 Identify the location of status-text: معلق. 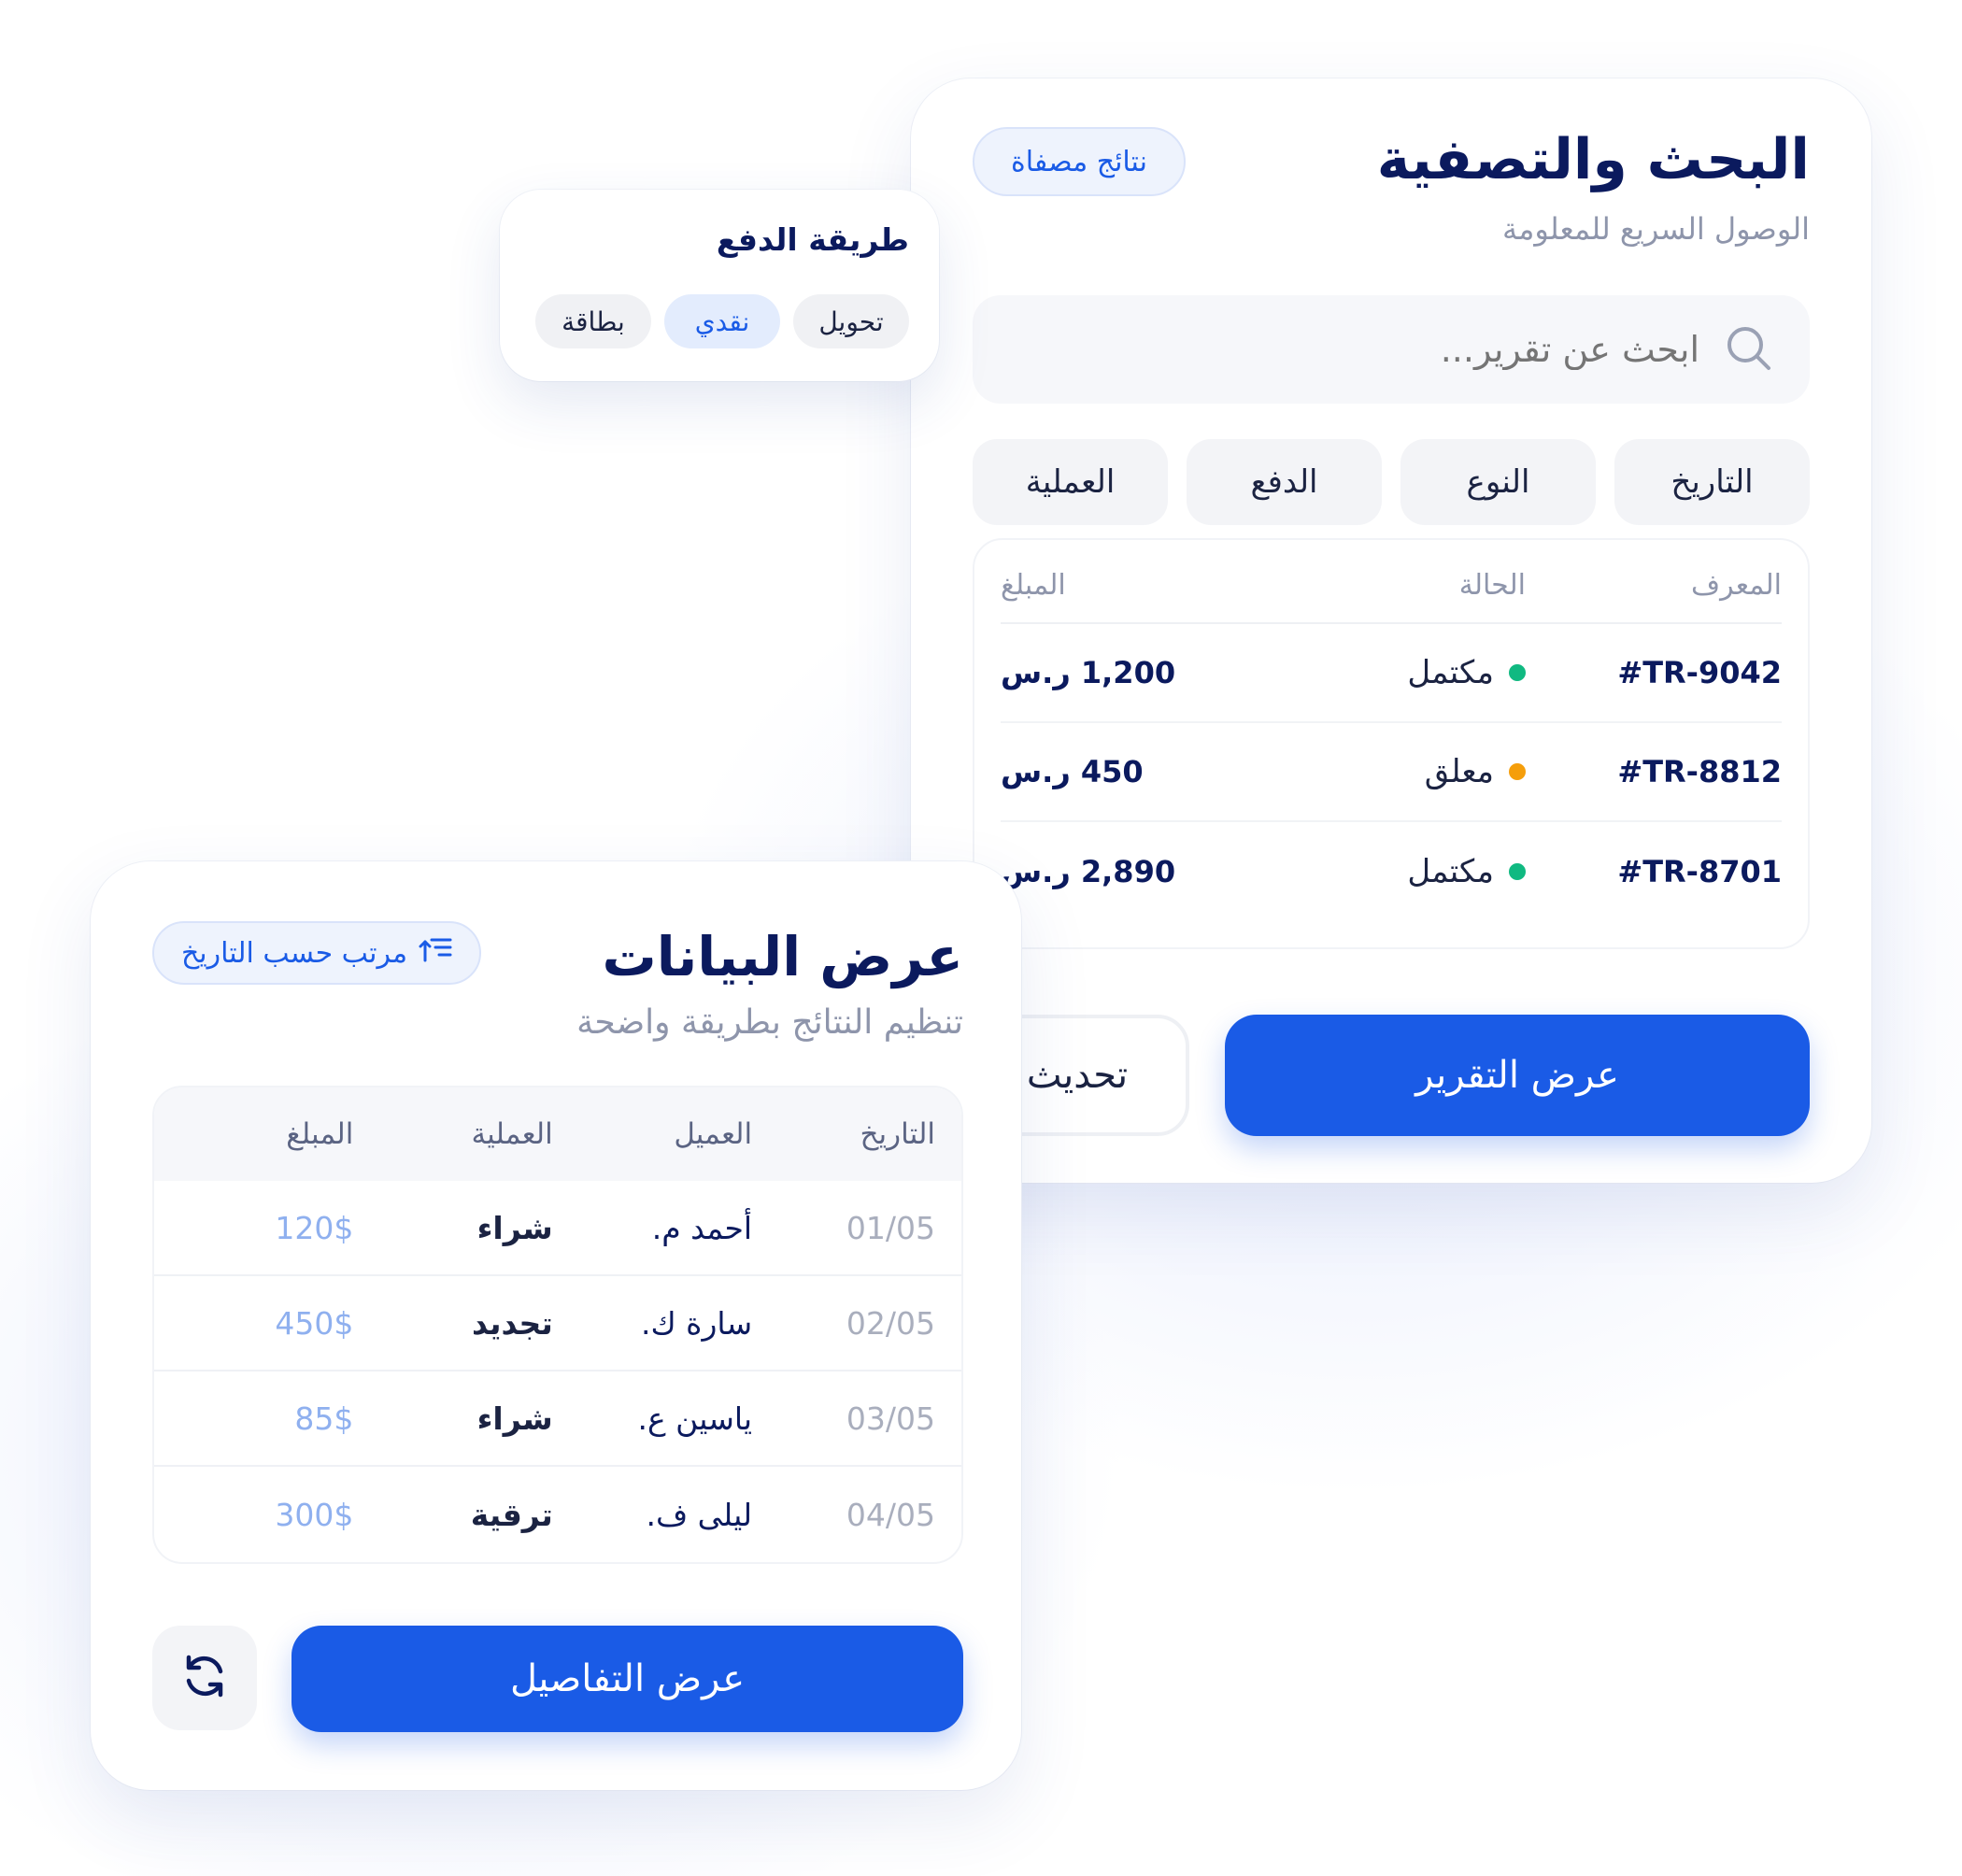
(1459, 771).